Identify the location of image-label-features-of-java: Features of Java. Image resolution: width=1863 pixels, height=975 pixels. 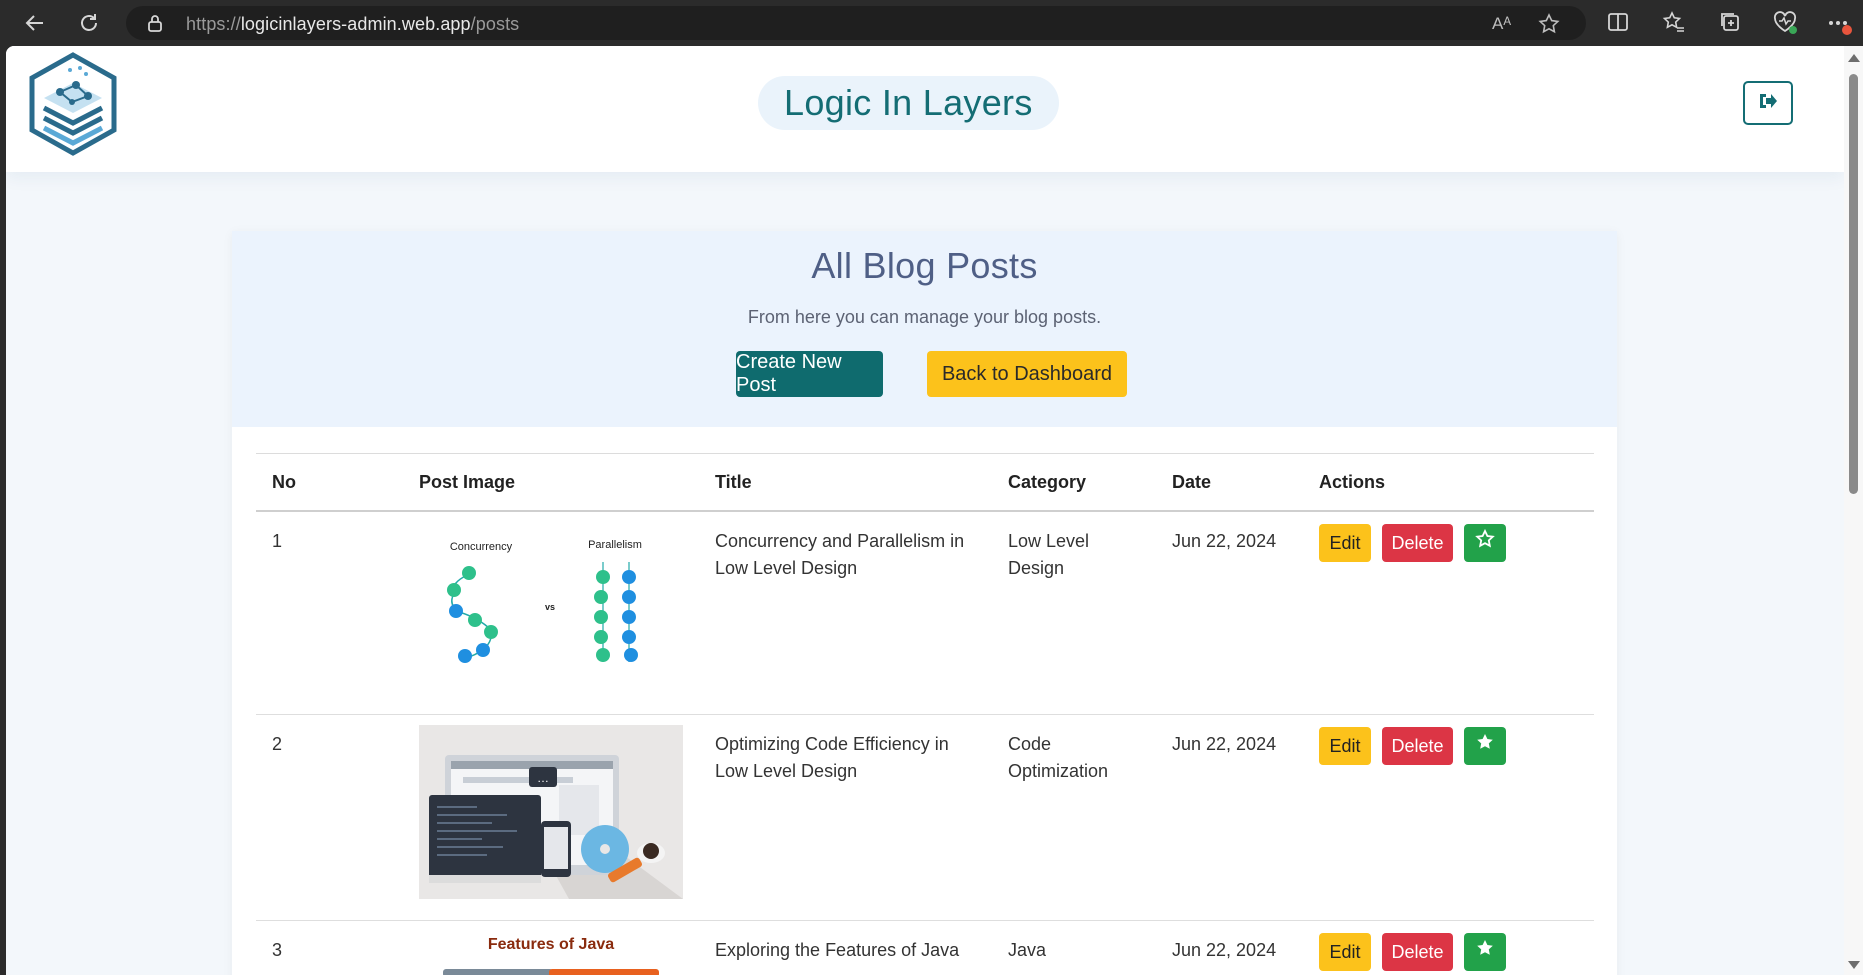
(551, 944).